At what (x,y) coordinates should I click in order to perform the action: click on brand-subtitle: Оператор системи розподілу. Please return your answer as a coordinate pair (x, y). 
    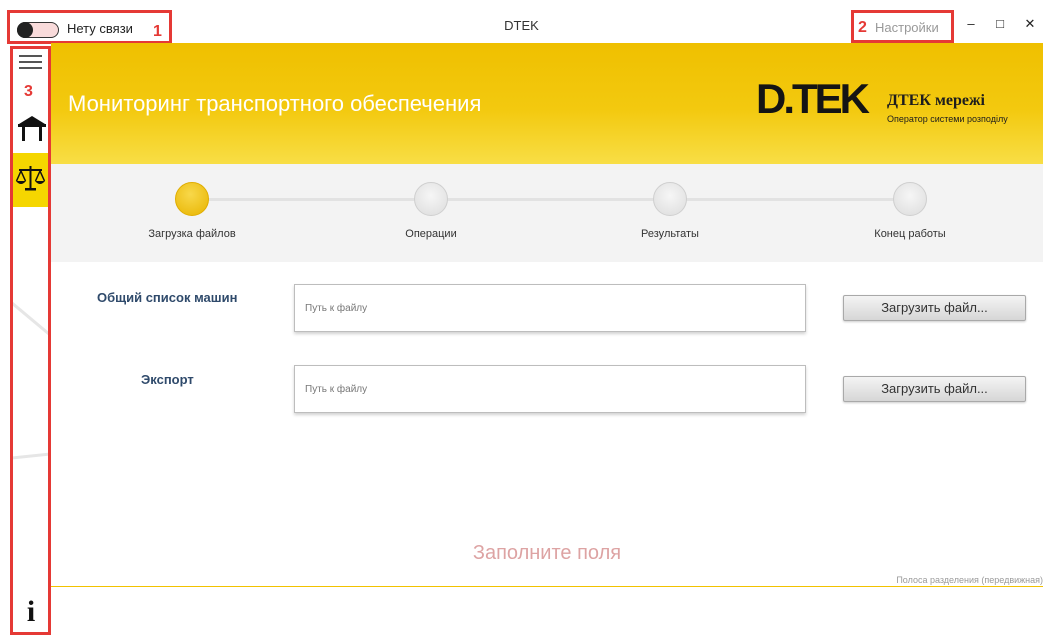
    Looking at the image, I should click on (947, 119).